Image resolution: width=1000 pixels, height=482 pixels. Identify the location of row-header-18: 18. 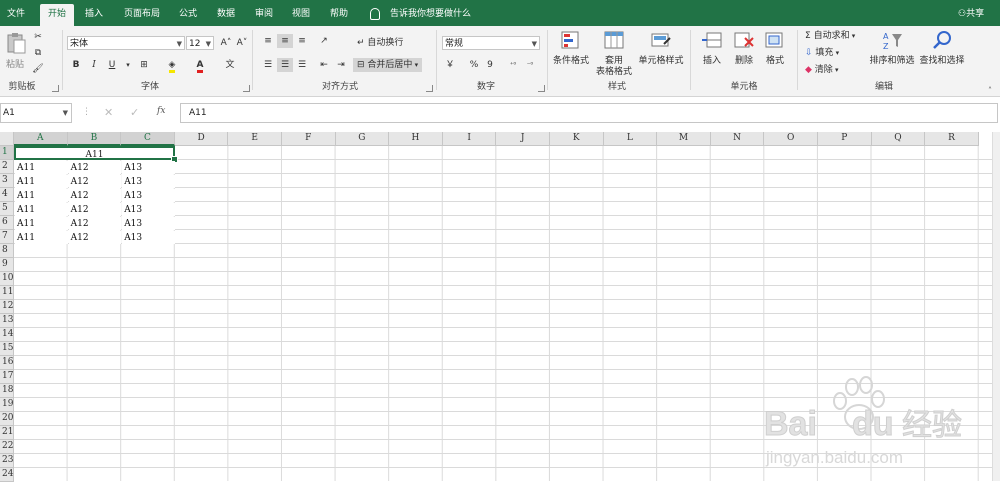
(7, 391).